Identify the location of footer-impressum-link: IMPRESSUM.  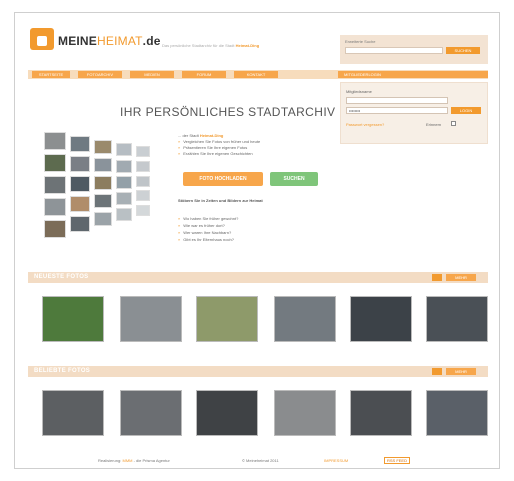
(336, 460).